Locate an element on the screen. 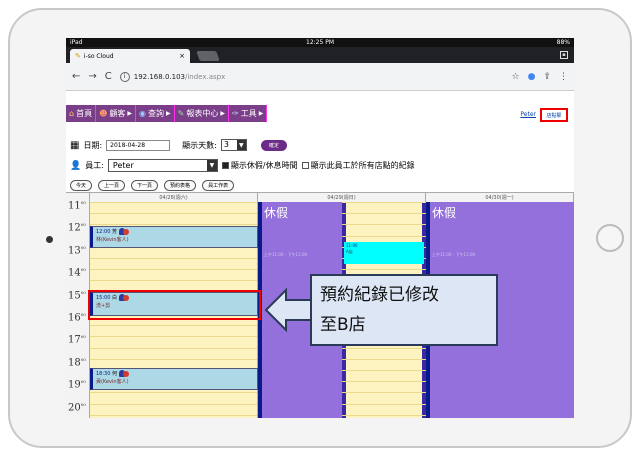 The height and width of the screenshot is (456, 640). prev-page-button: 上一頁 is located at coordinates (112, 185).